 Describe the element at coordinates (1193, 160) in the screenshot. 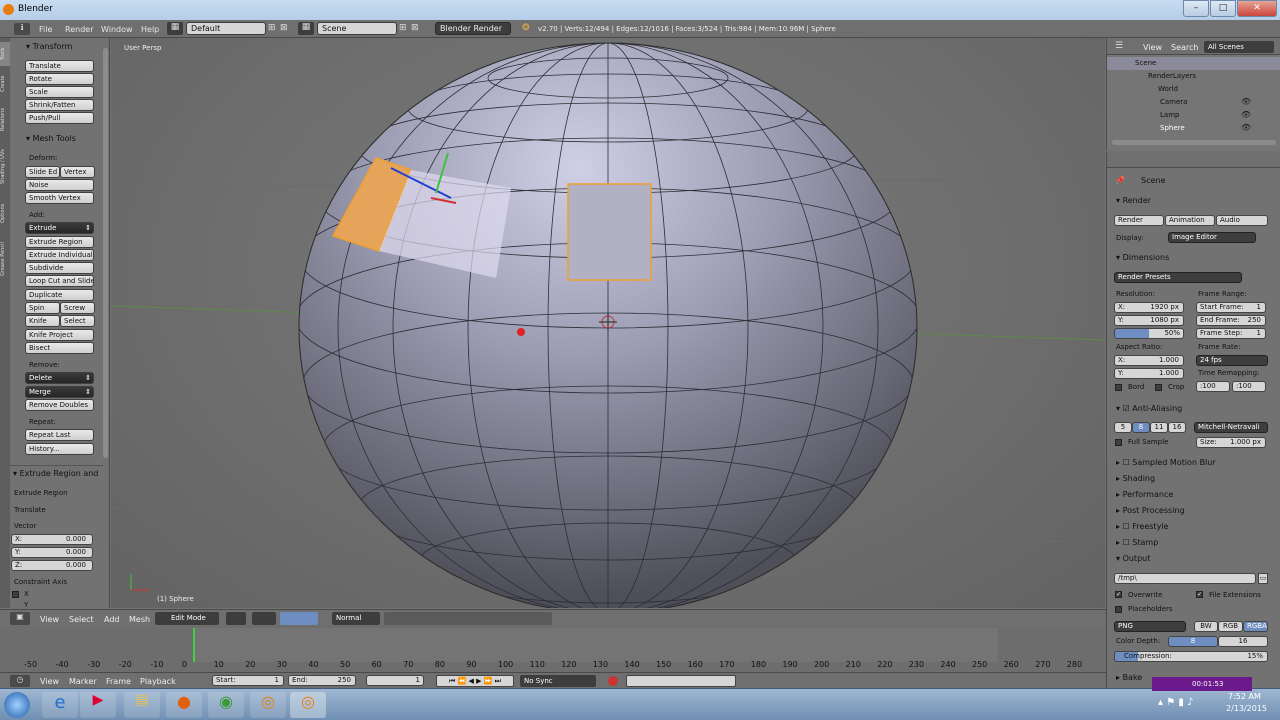

I see `properties-context-tabs` at that location.